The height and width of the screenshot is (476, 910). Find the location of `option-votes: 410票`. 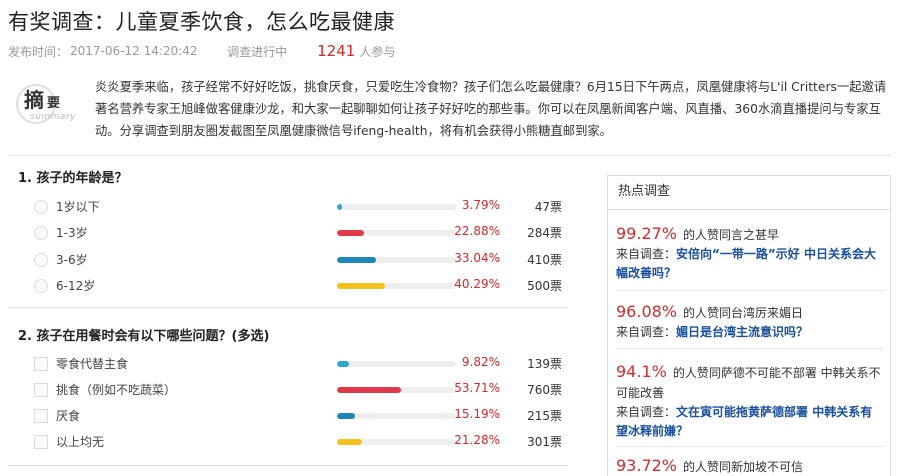

option-votes: 410票 is located at coordinates (544, 260).